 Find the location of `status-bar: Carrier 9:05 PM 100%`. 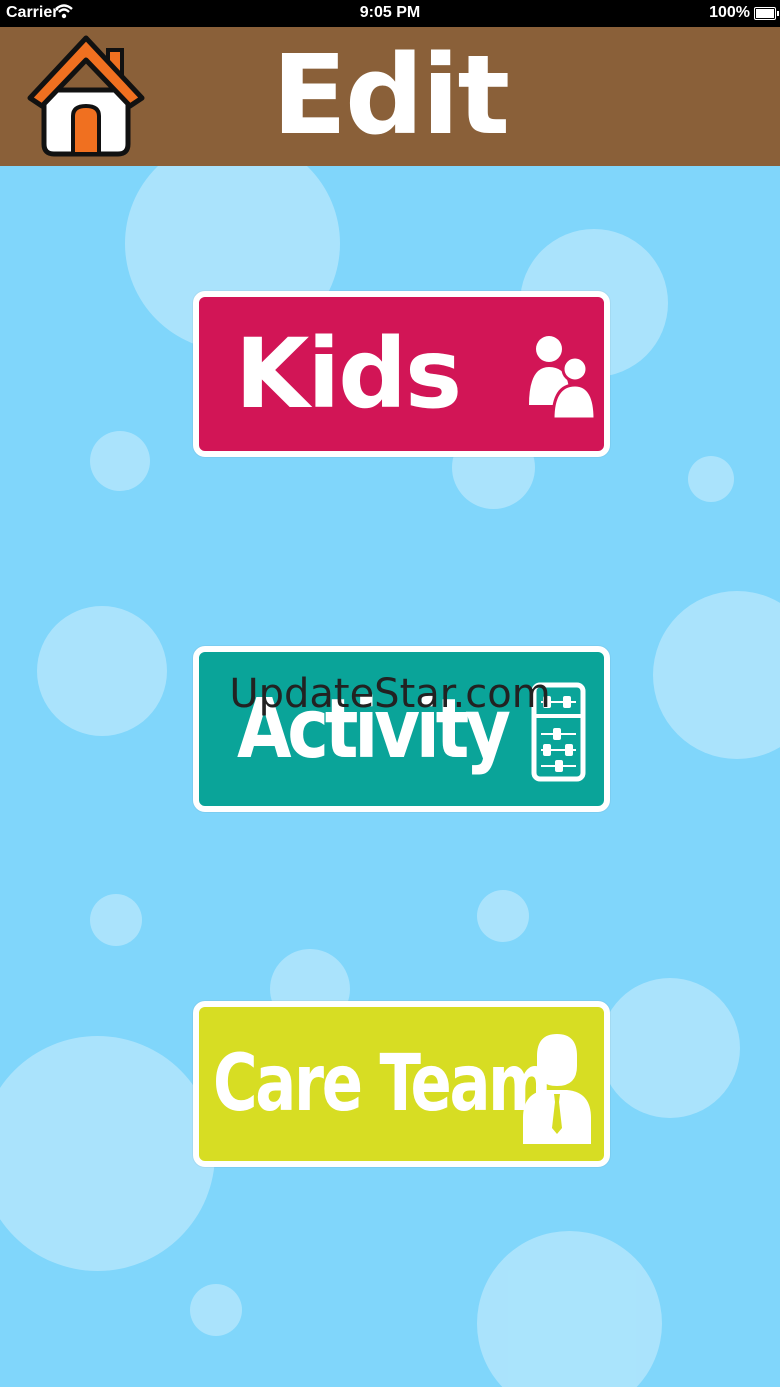

status-bar: Carrier 9:05 PM 100% is located at coordinates (390, 13).